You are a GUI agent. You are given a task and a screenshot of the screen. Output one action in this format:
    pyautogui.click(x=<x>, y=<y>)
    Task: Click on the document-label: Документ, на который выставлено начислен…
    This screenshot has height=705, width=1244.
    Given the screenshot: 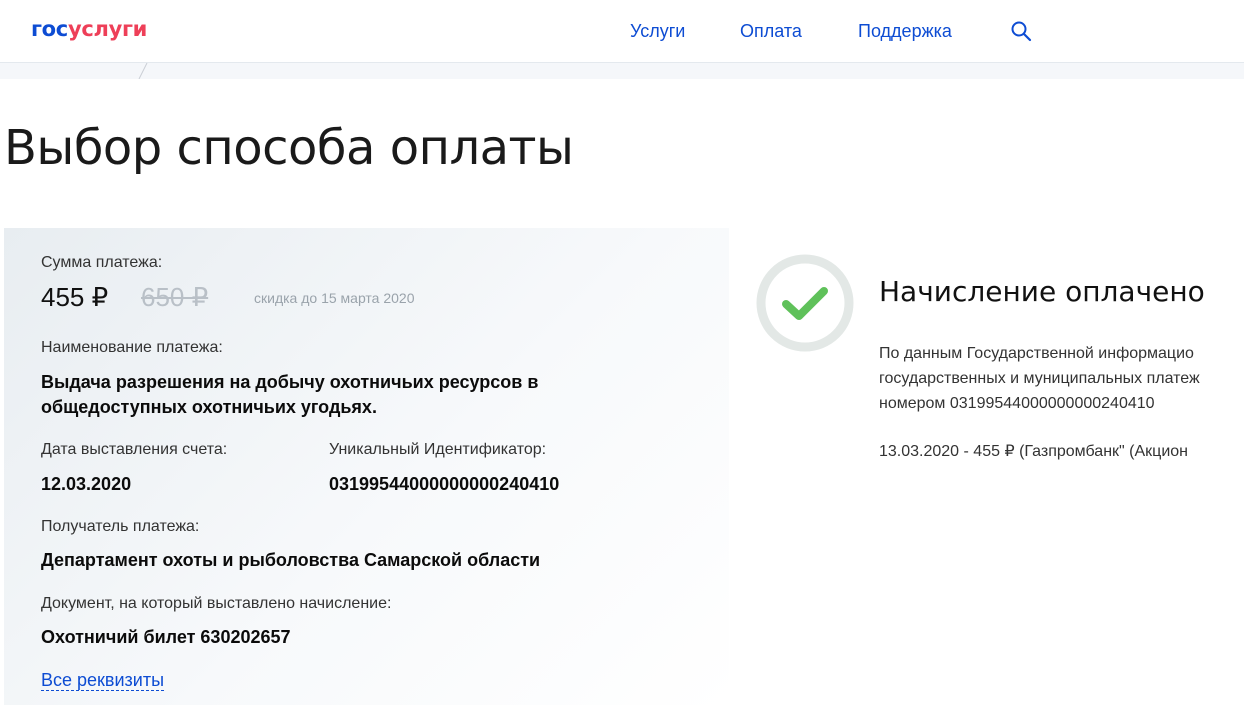 What is the action you would take?
    pyautogui.click(x=216, y=603)
    